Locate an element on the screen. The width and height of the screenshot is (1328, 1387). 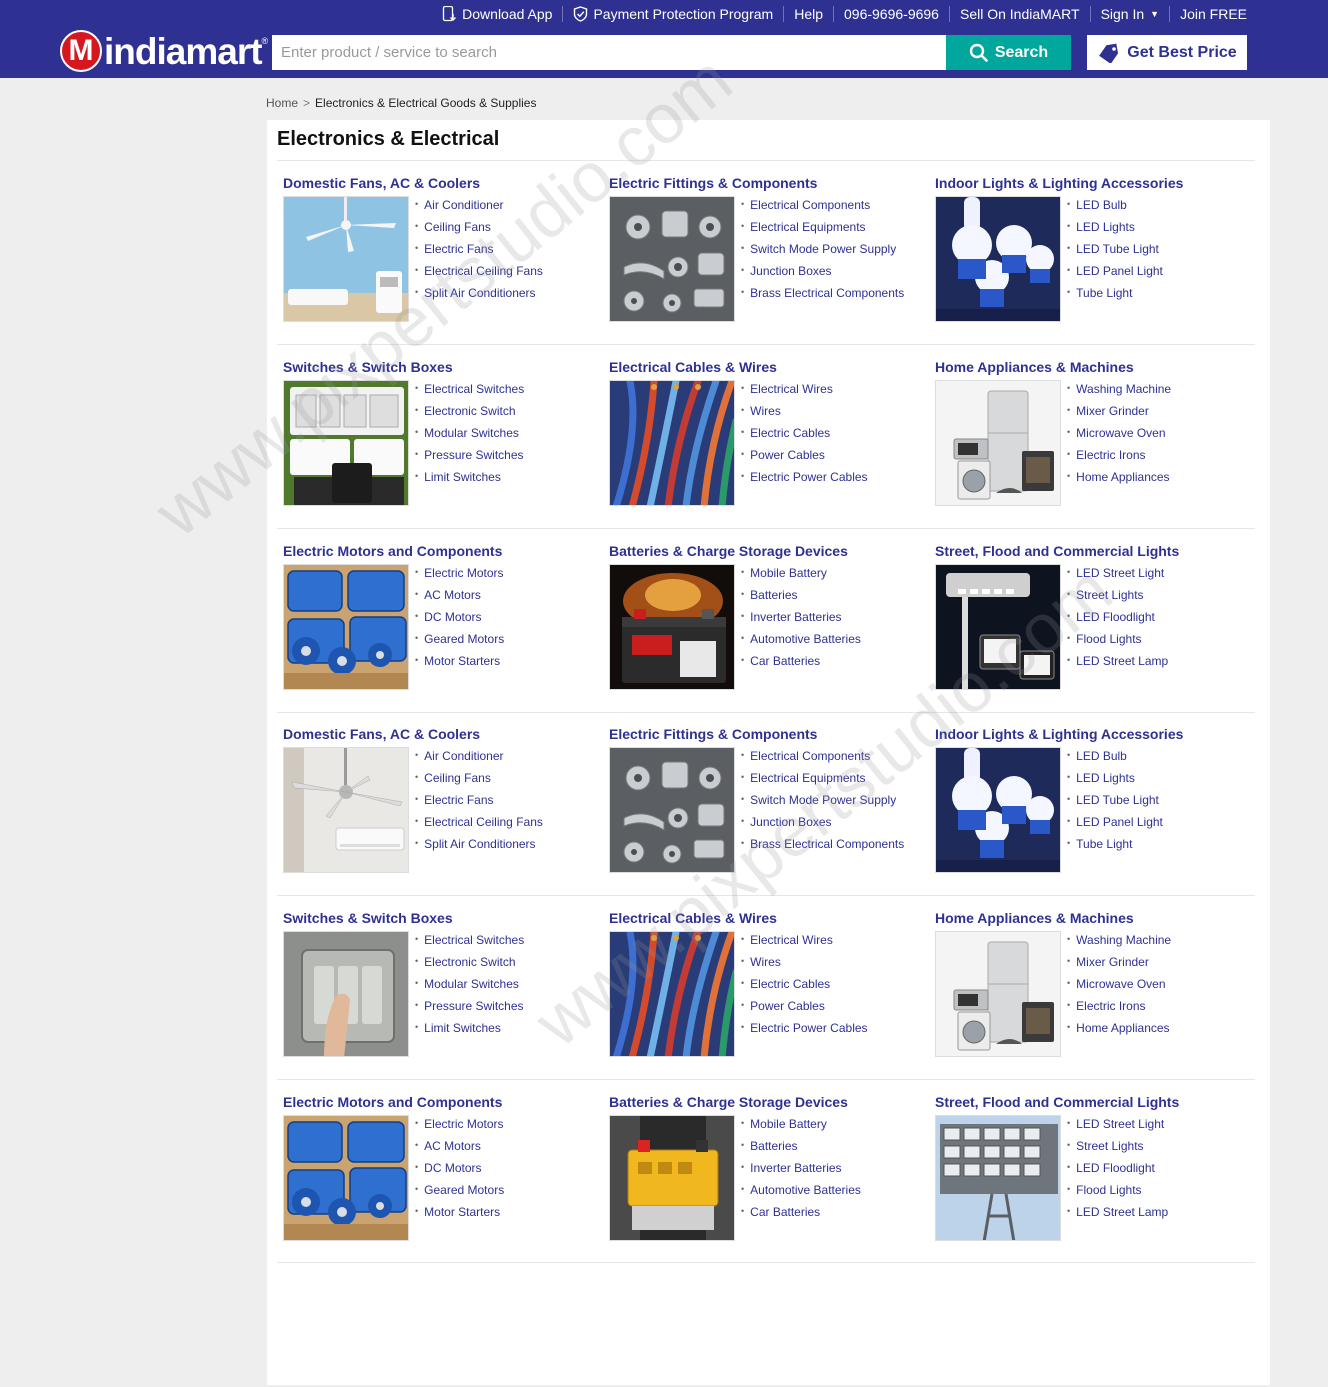
breadcrumb-home: Home is located at coordinates (282, 103).